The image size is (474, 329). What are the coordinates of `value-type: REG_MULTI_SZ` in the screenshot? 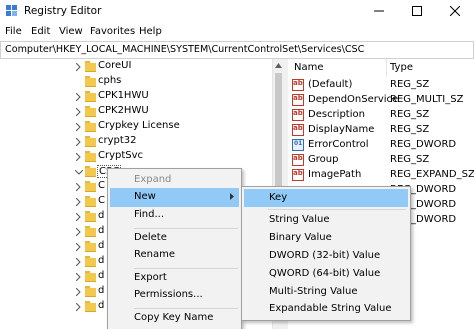 It's located at (427, 99).